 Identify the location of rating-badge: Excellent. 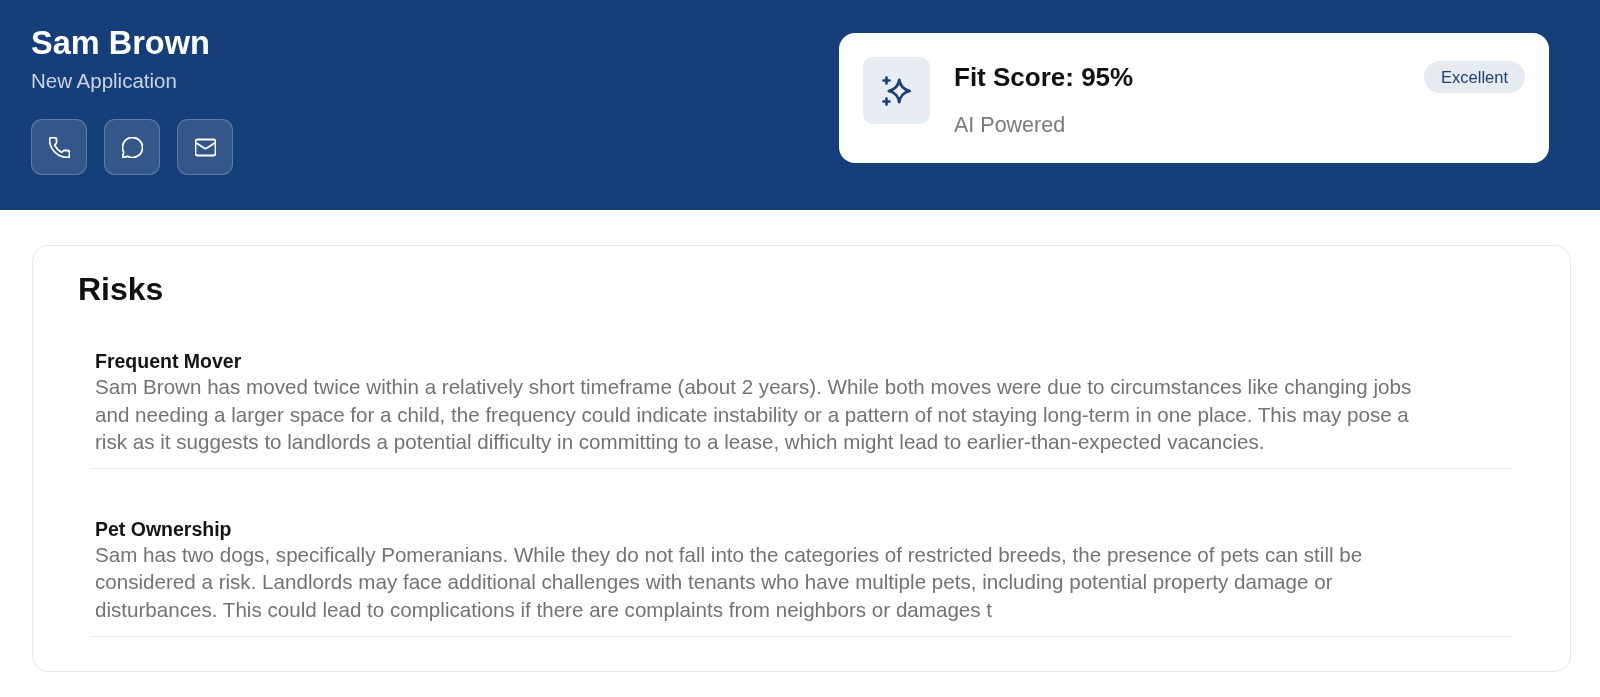
(1474, 77).